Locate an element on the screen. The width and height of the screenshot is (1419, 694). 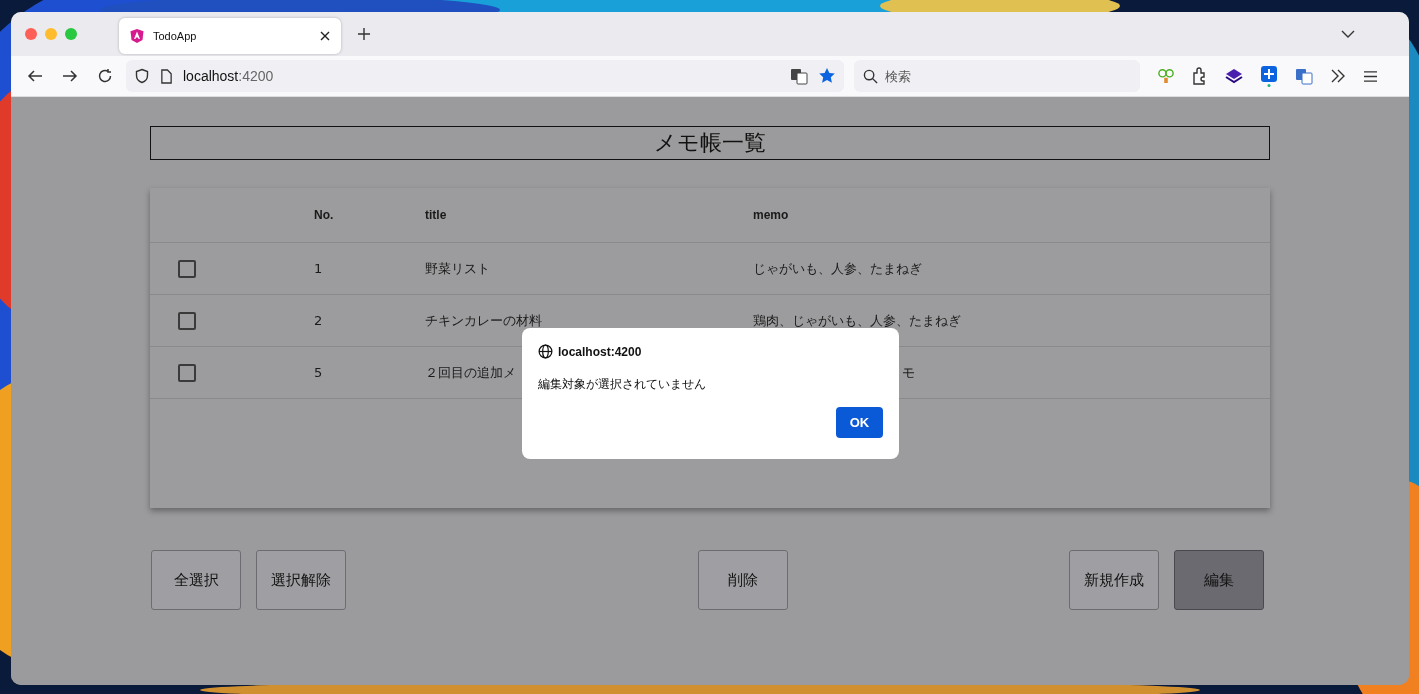
table-cell: モ is located at coordinates (908, 372).